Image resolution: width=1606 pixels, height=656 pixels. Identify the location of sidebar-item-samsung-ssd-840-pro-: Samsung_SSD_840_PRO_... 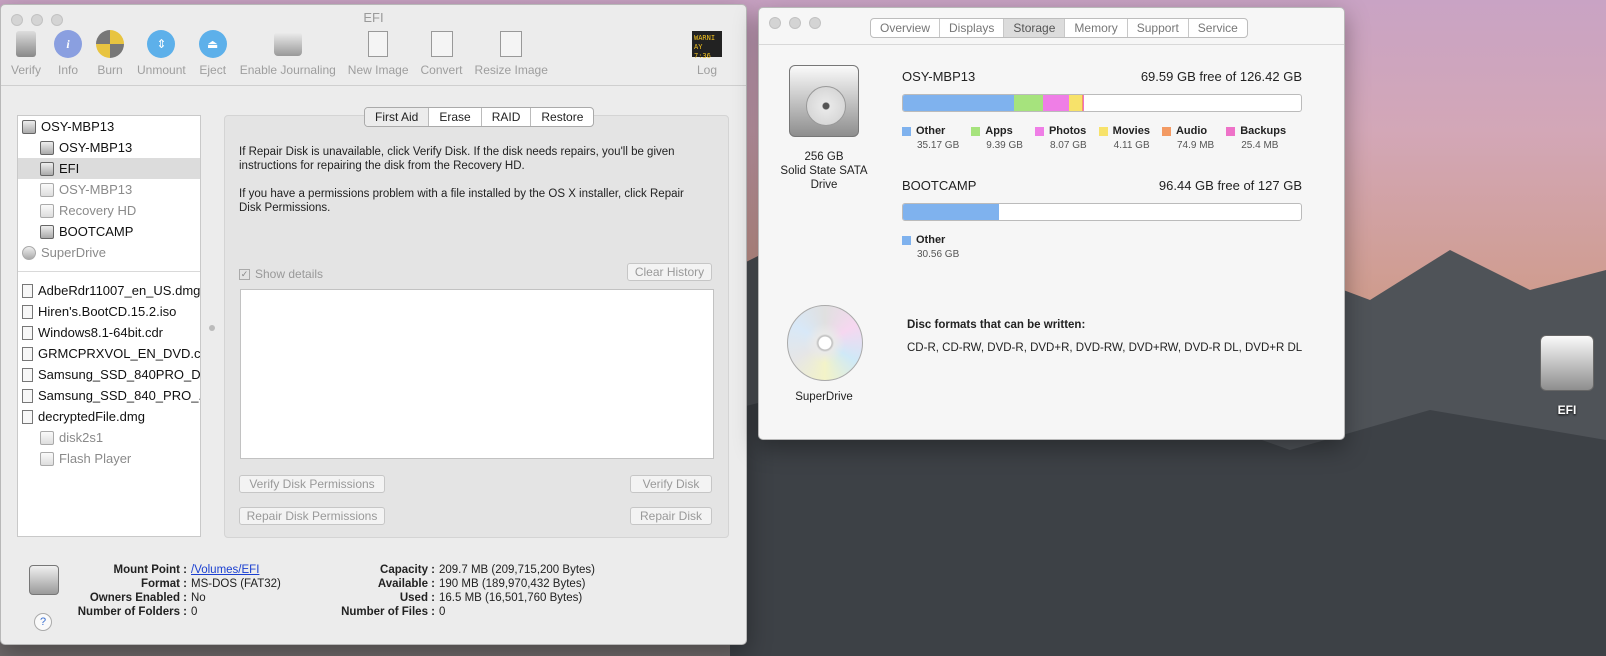
(109, 395).